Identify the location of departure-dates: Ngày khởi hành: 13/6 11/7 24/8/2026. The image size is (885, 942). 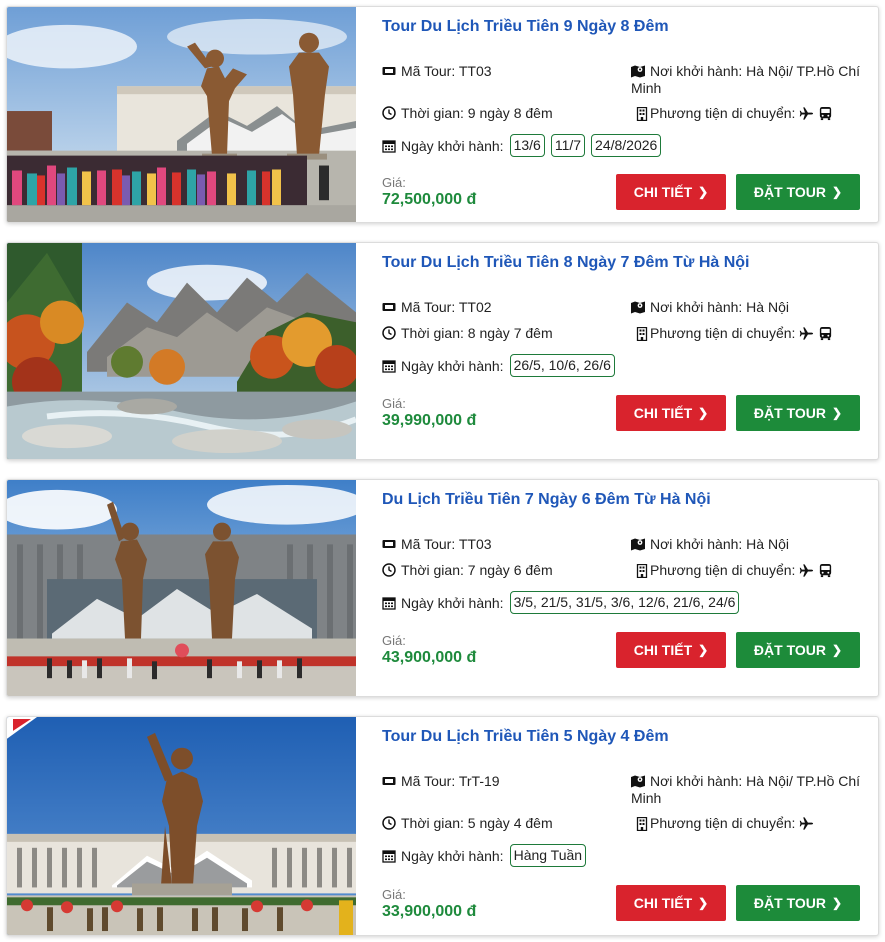
(522, 145).